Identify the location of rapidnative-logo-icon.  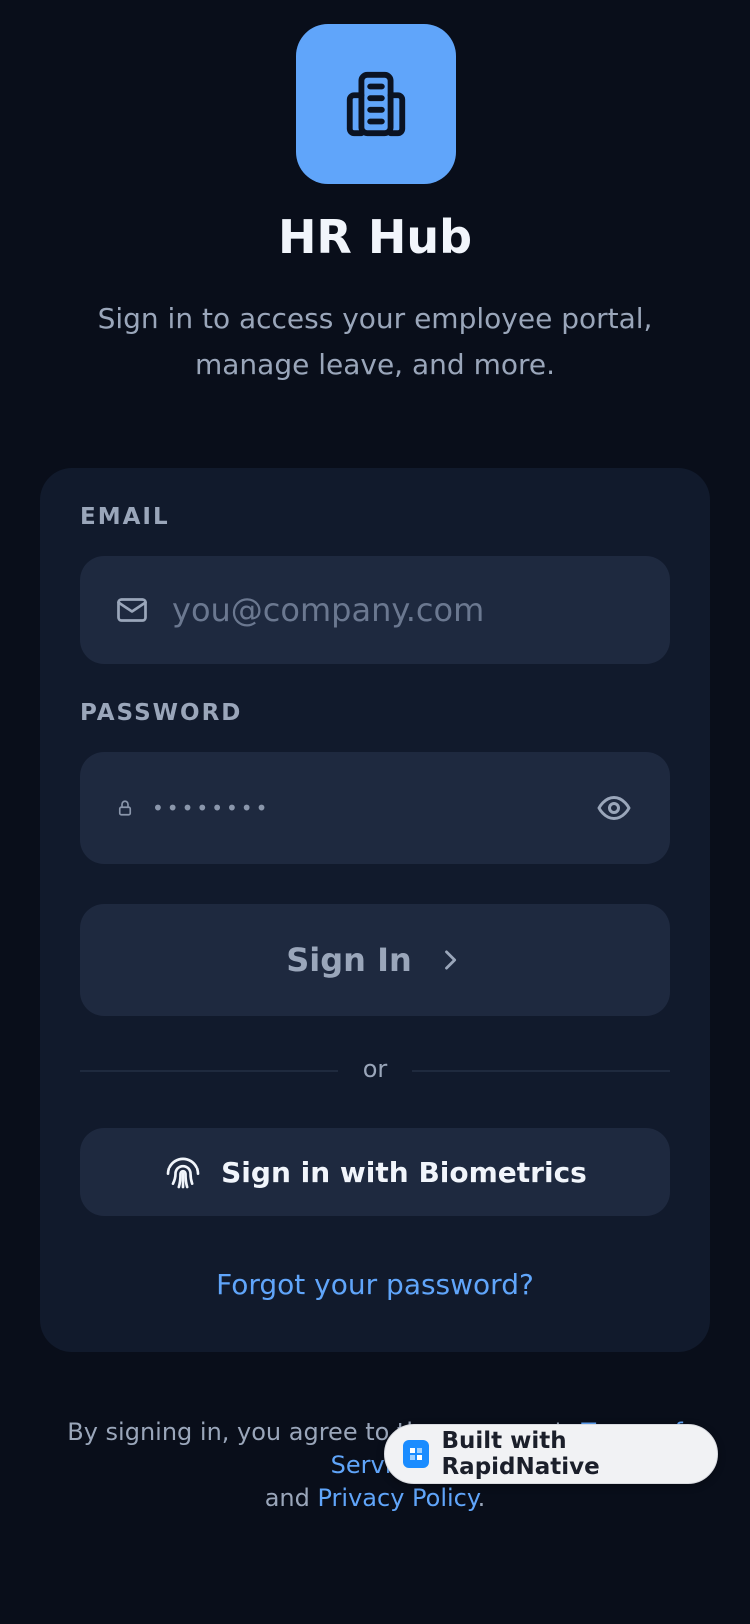
(416, 1454).